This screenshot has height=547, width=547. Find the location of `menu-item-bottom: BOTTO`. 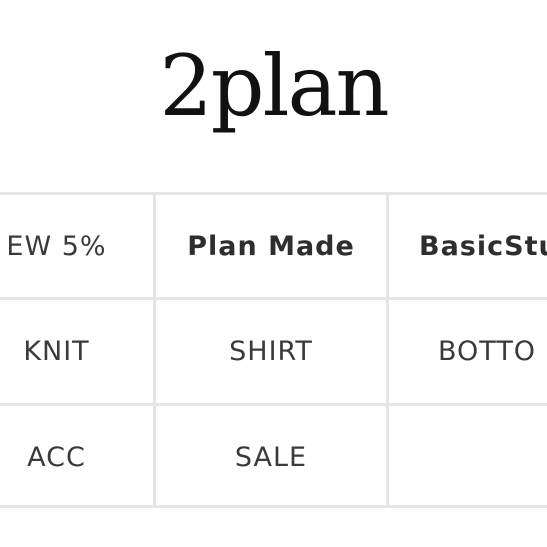

menu-item-bottom: BOTTO is located at coordinates (468, 351).